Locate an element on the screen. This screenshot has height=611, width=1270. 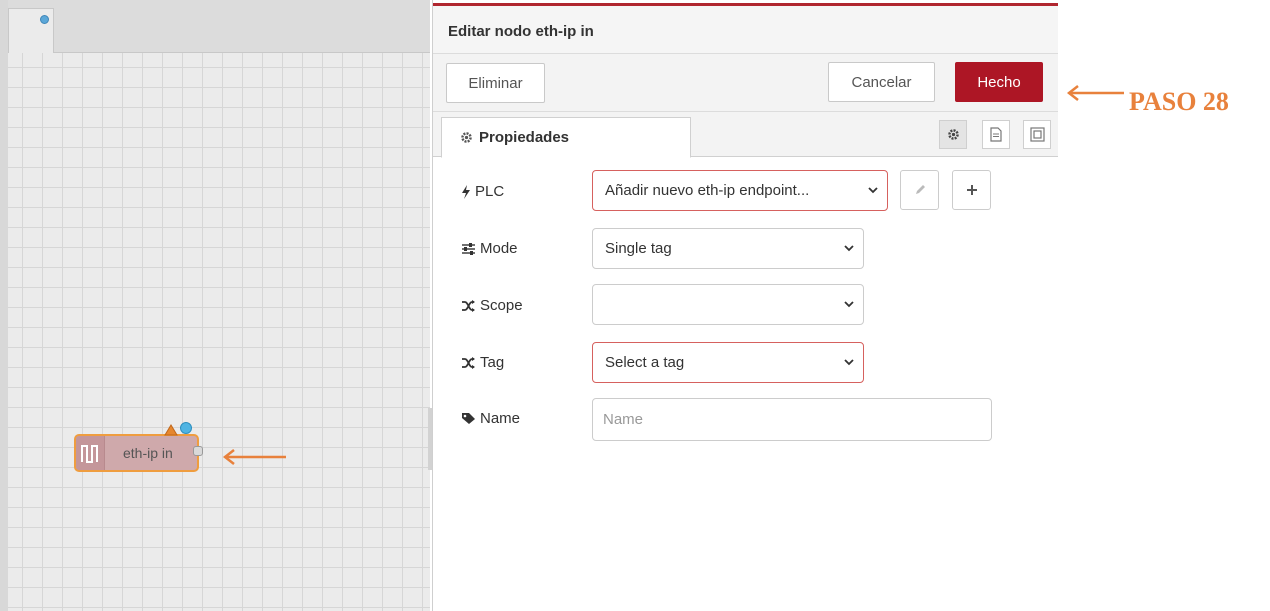
cancel-button: Cancelar is located at coordinates (881, 82).